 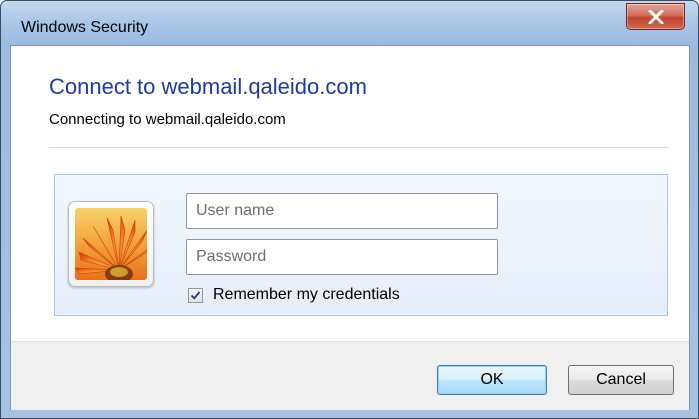 I want to click on dialog-subheading: Connecting to webmail.qaleido.com, so click(x=167, y=119).